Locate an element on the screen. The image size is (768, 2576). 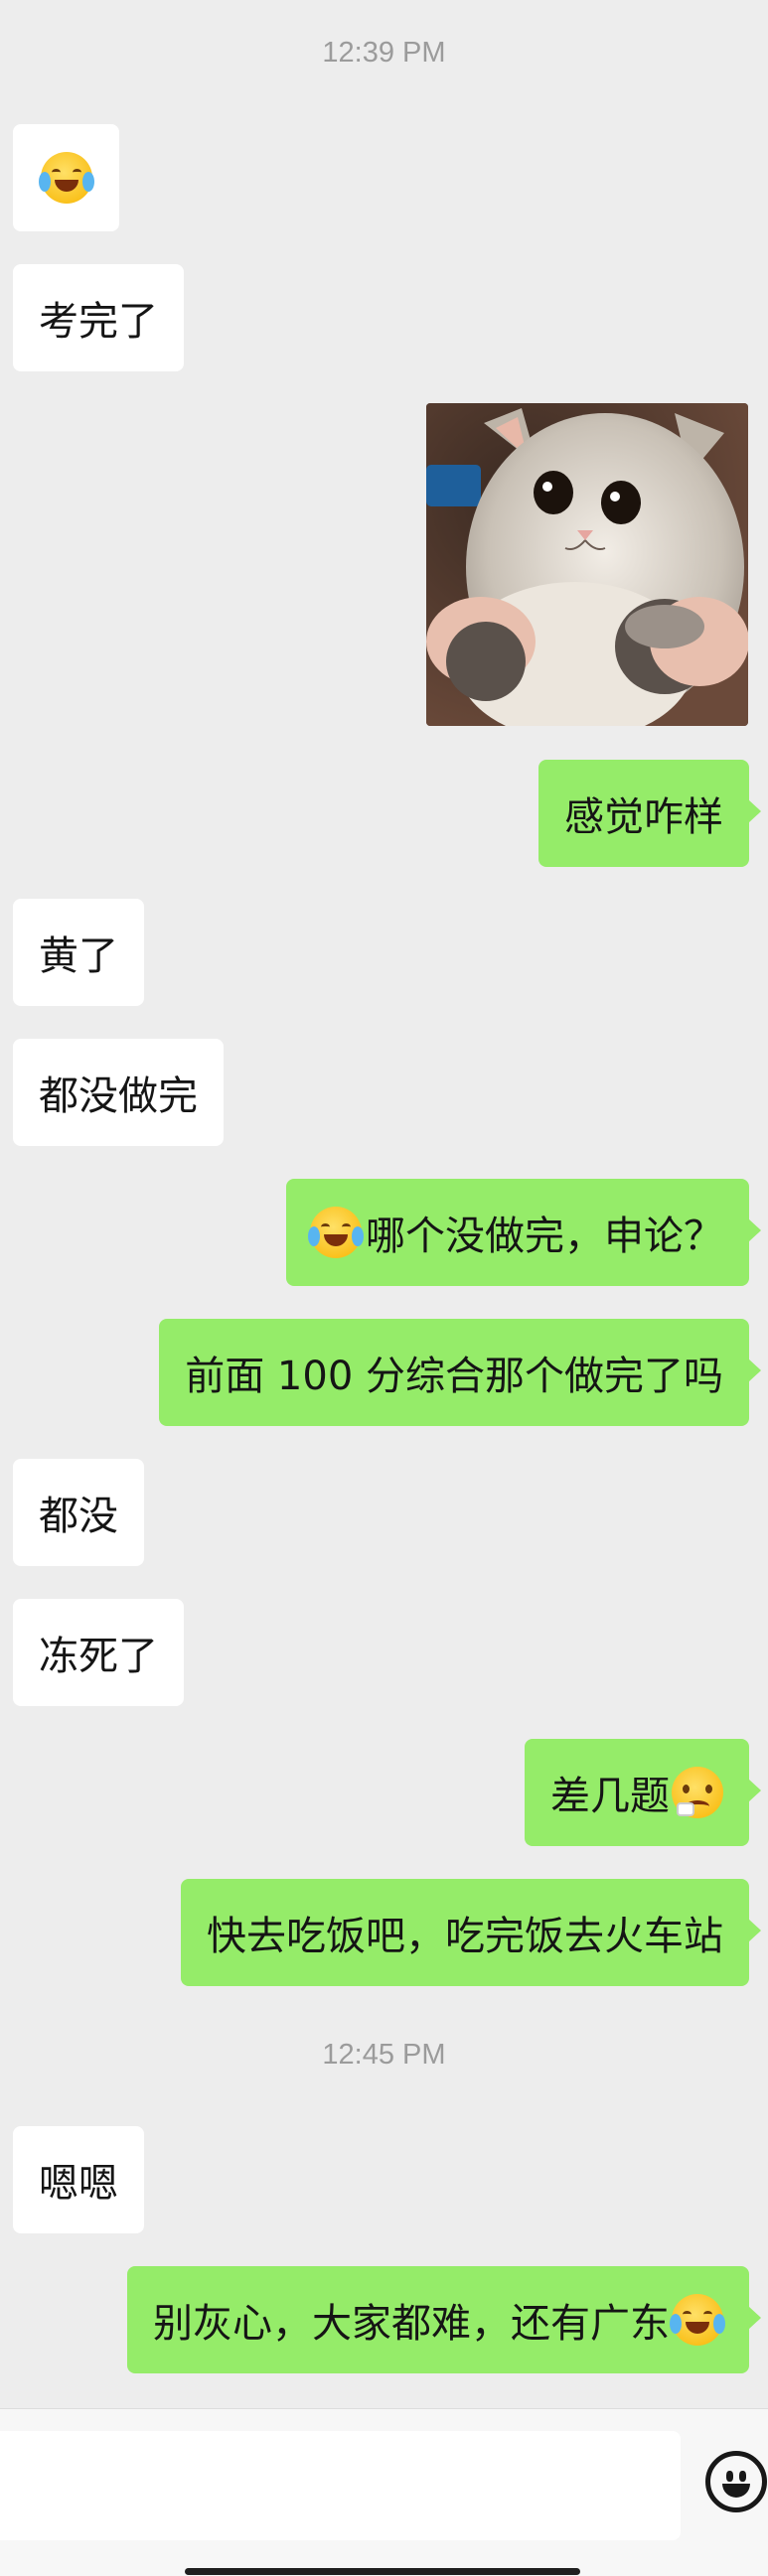
message-bubble-sent: 快去吃饭吧，吃完饭去火车站 is located at coordinates (471, 1933).